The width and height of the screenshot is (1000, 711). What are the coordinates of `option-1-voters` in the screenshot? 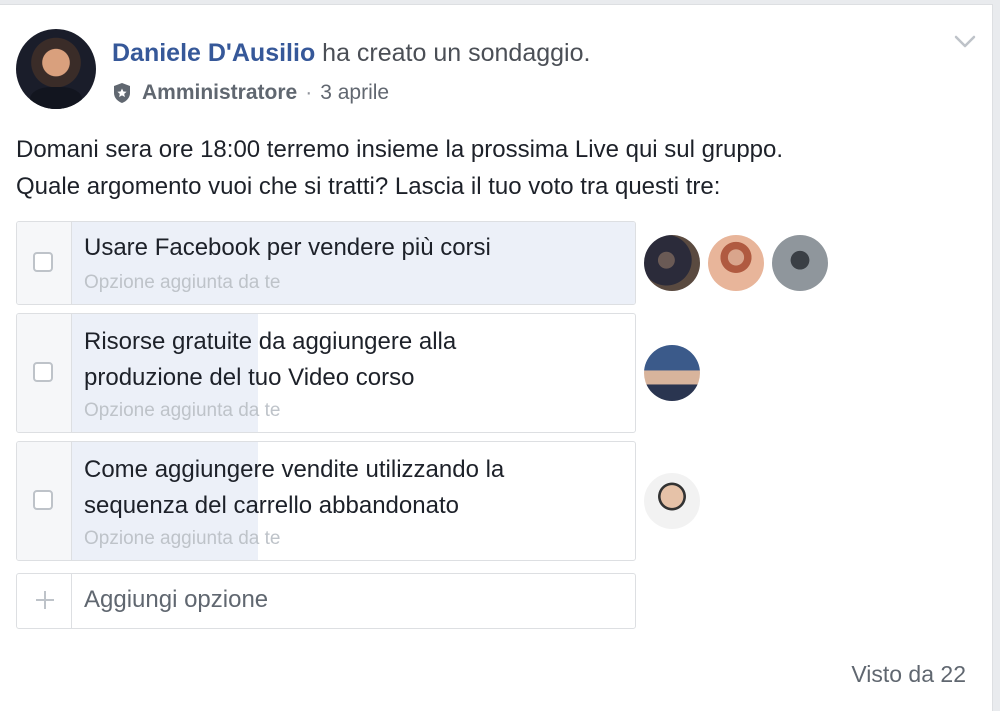 It's located at (736, 263).